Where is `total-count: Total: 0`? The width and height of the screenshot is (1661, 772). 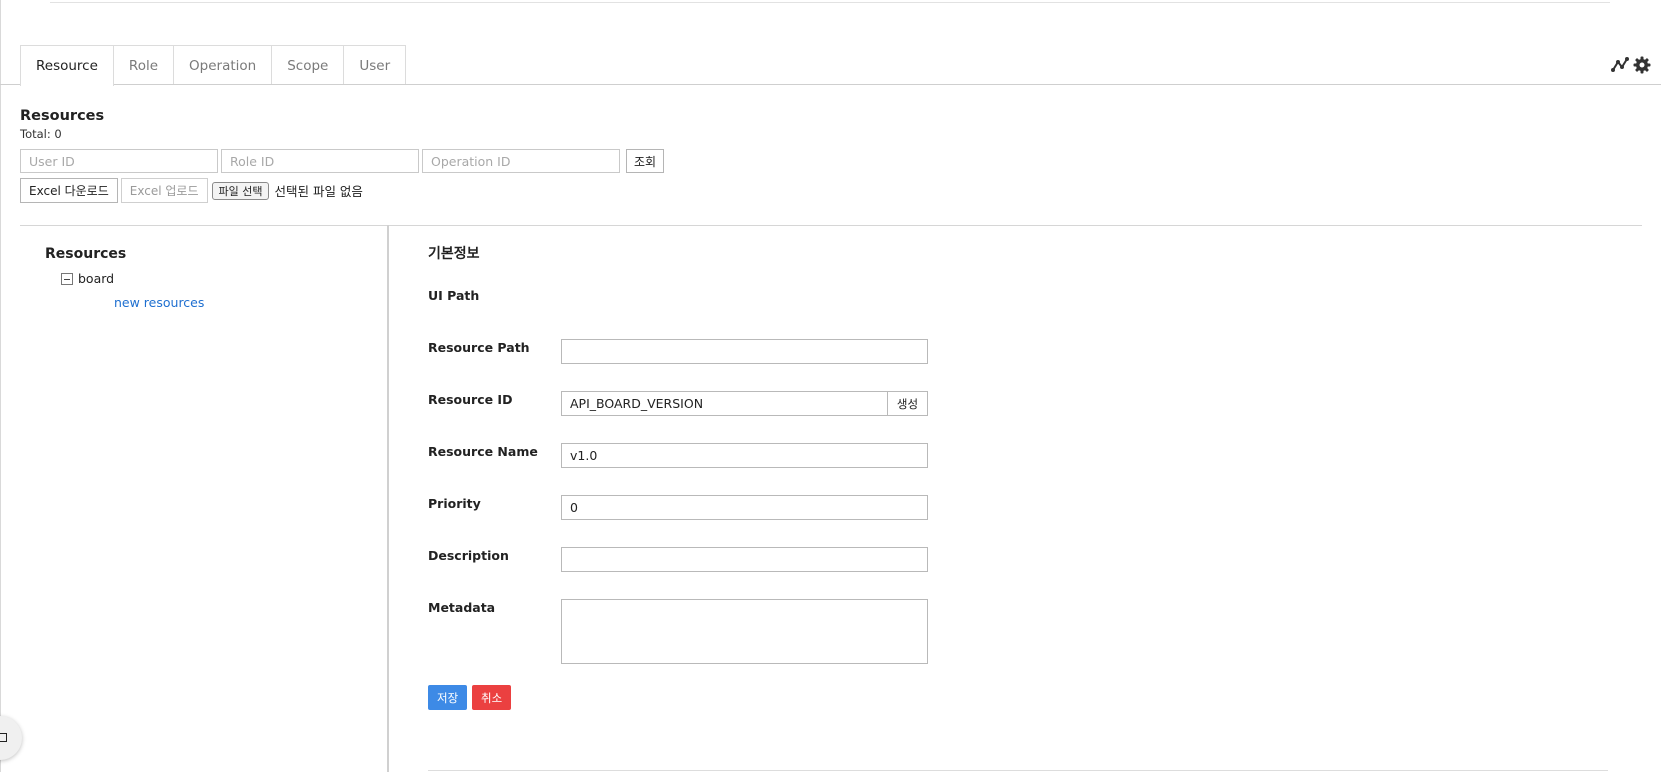 total-count: Total: 0 is located at coordinates (41, 134).